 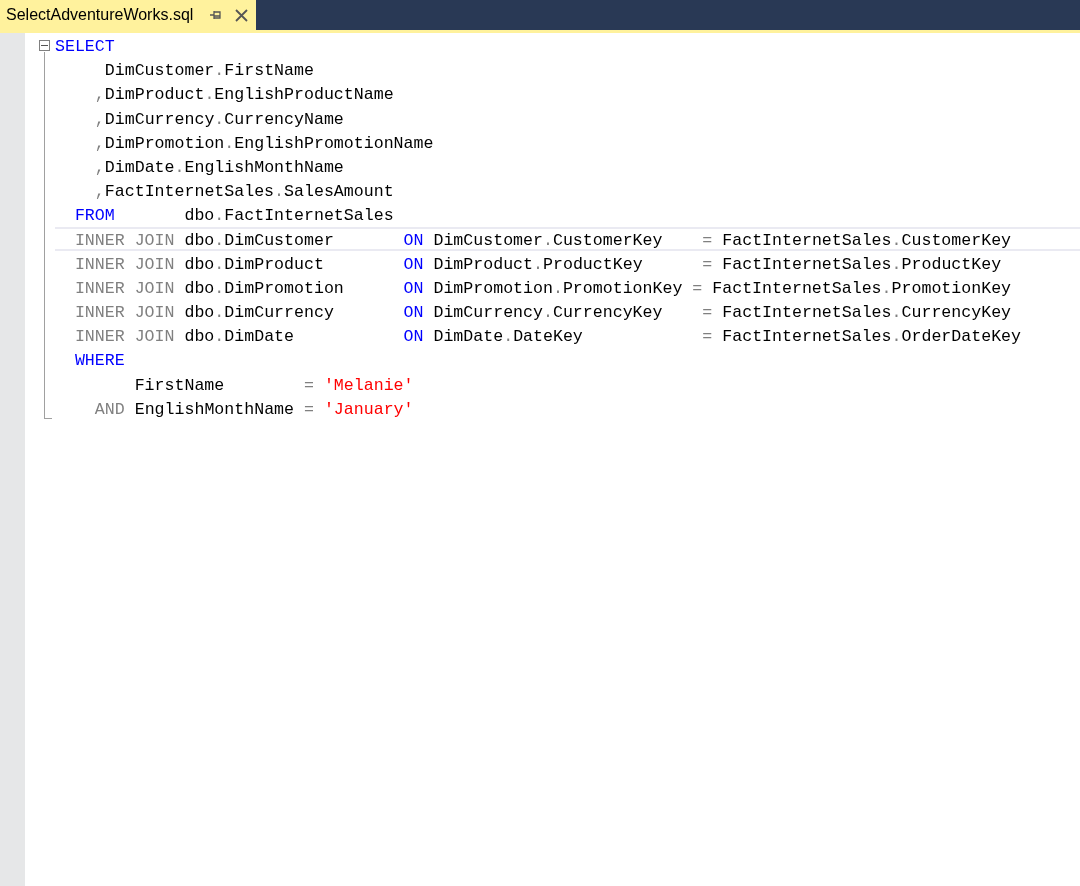 What do you see at coordinates (244, 192) in the screenshot?
I see `code-line: ,FactInternetSales.SalesAmount` at bounding box center [244, 192].